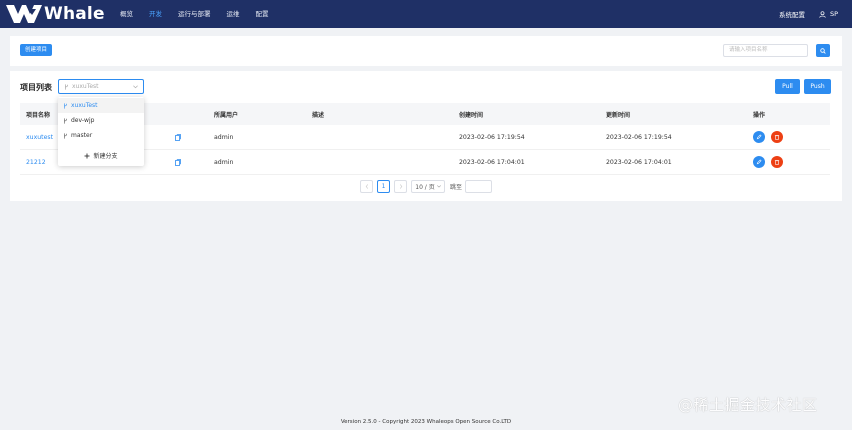  Describe the element at coordinates (492, 162) in the screenshot. I see `created-cell: 2023-02-06 17:04:01` at that location.